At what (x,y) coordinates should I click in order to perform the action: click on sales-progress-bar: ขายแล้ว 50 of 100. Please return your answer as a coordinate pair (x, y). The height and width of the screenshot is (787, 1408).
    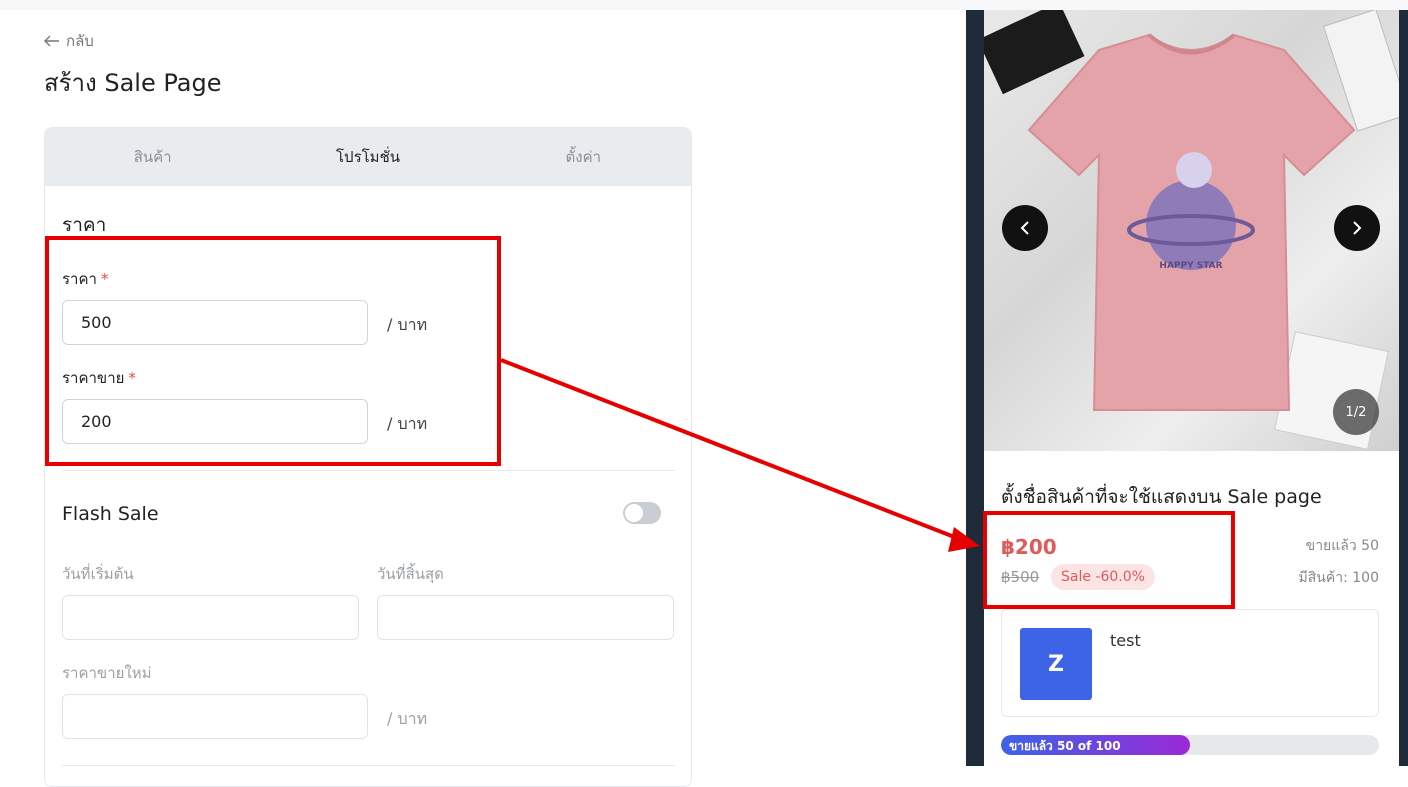
    Looking at the image, I should click on (1190, 745).